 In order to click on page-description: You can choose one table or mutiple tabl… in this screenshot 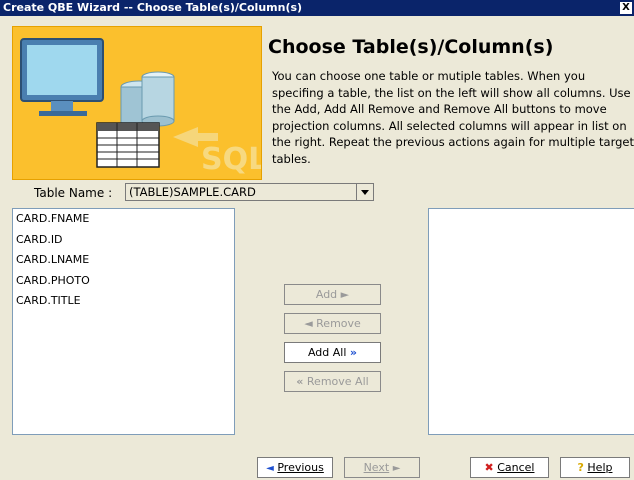, I will do `click(453, 117)`.